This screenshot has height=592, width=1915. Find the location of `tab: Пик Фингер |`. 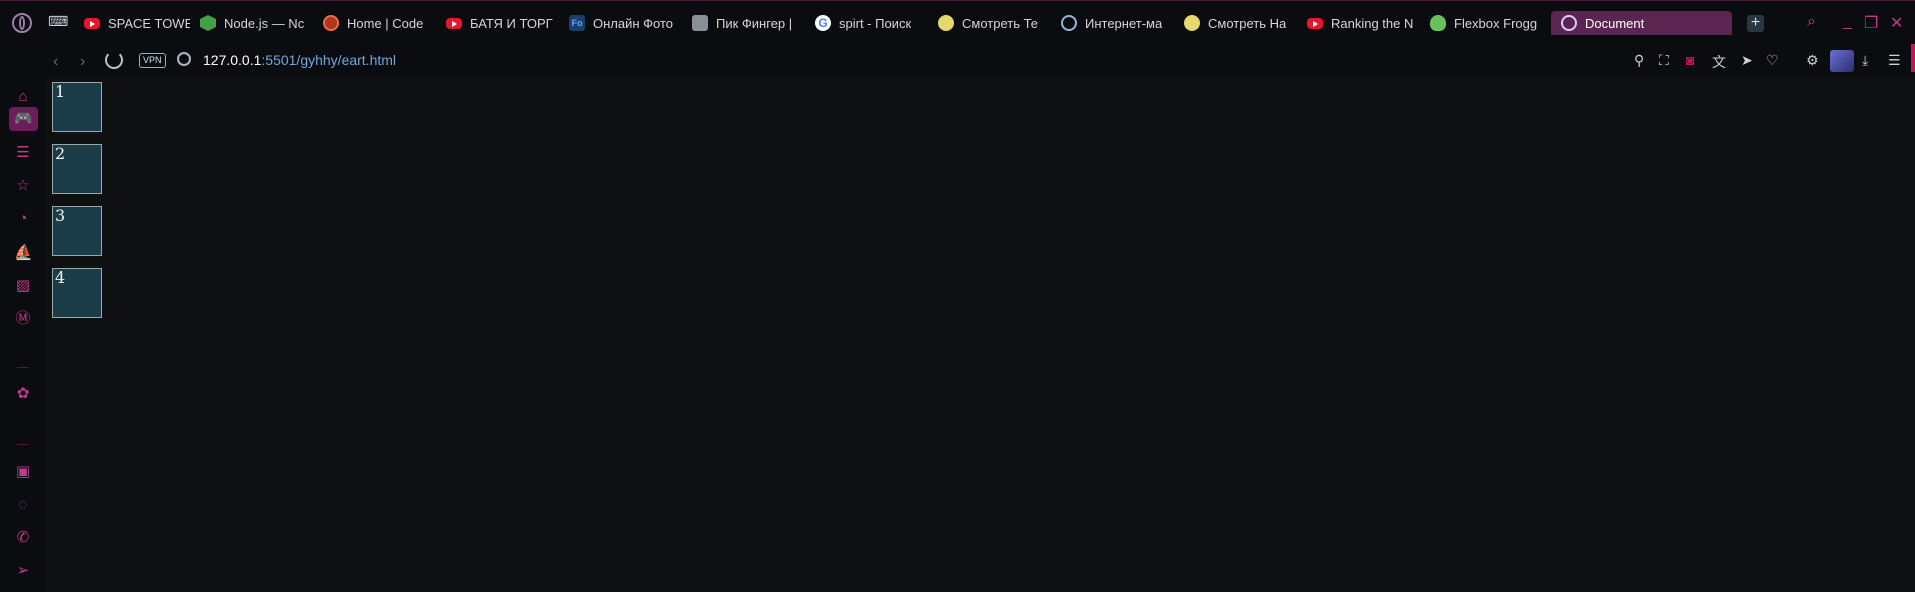

tab: Пик Фингер | is located at coordinates (743, 23).